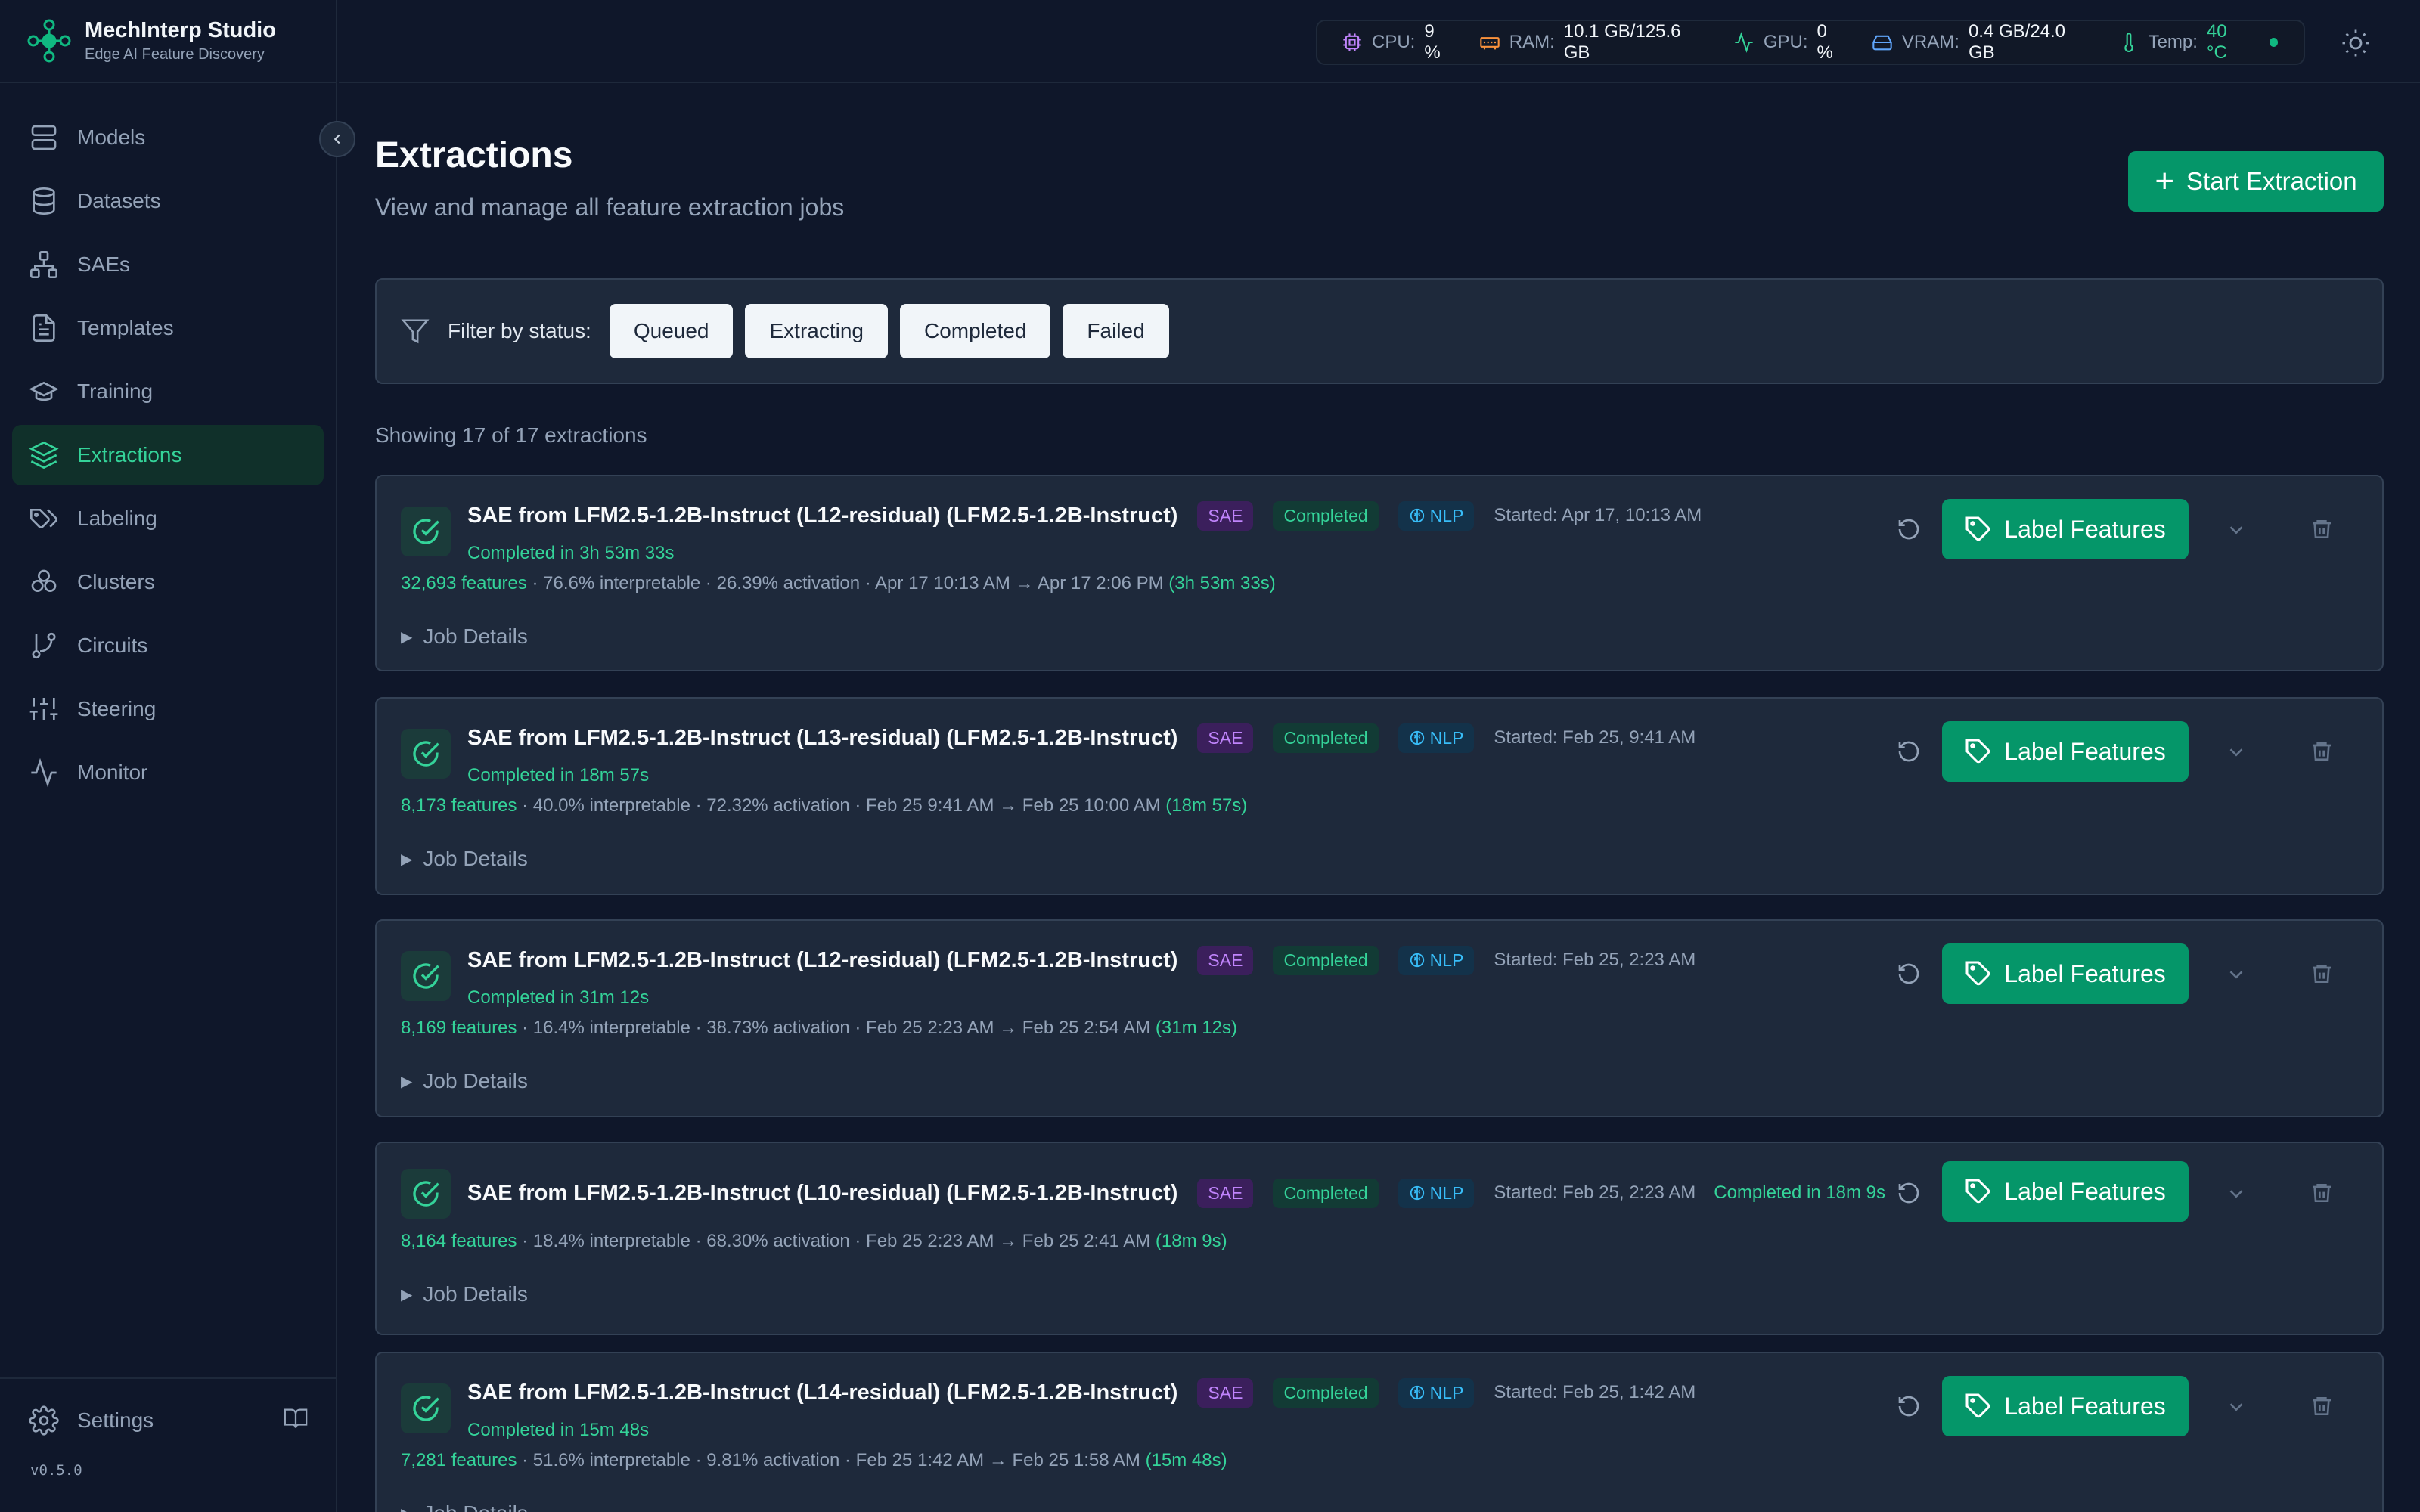 The height and width of the screenshot is (1512, 2420). What do you see at coordinates (407, 1081) in the screenshot?
I see `caret-right-icon: ▶` at bounding box center [407, 1081].